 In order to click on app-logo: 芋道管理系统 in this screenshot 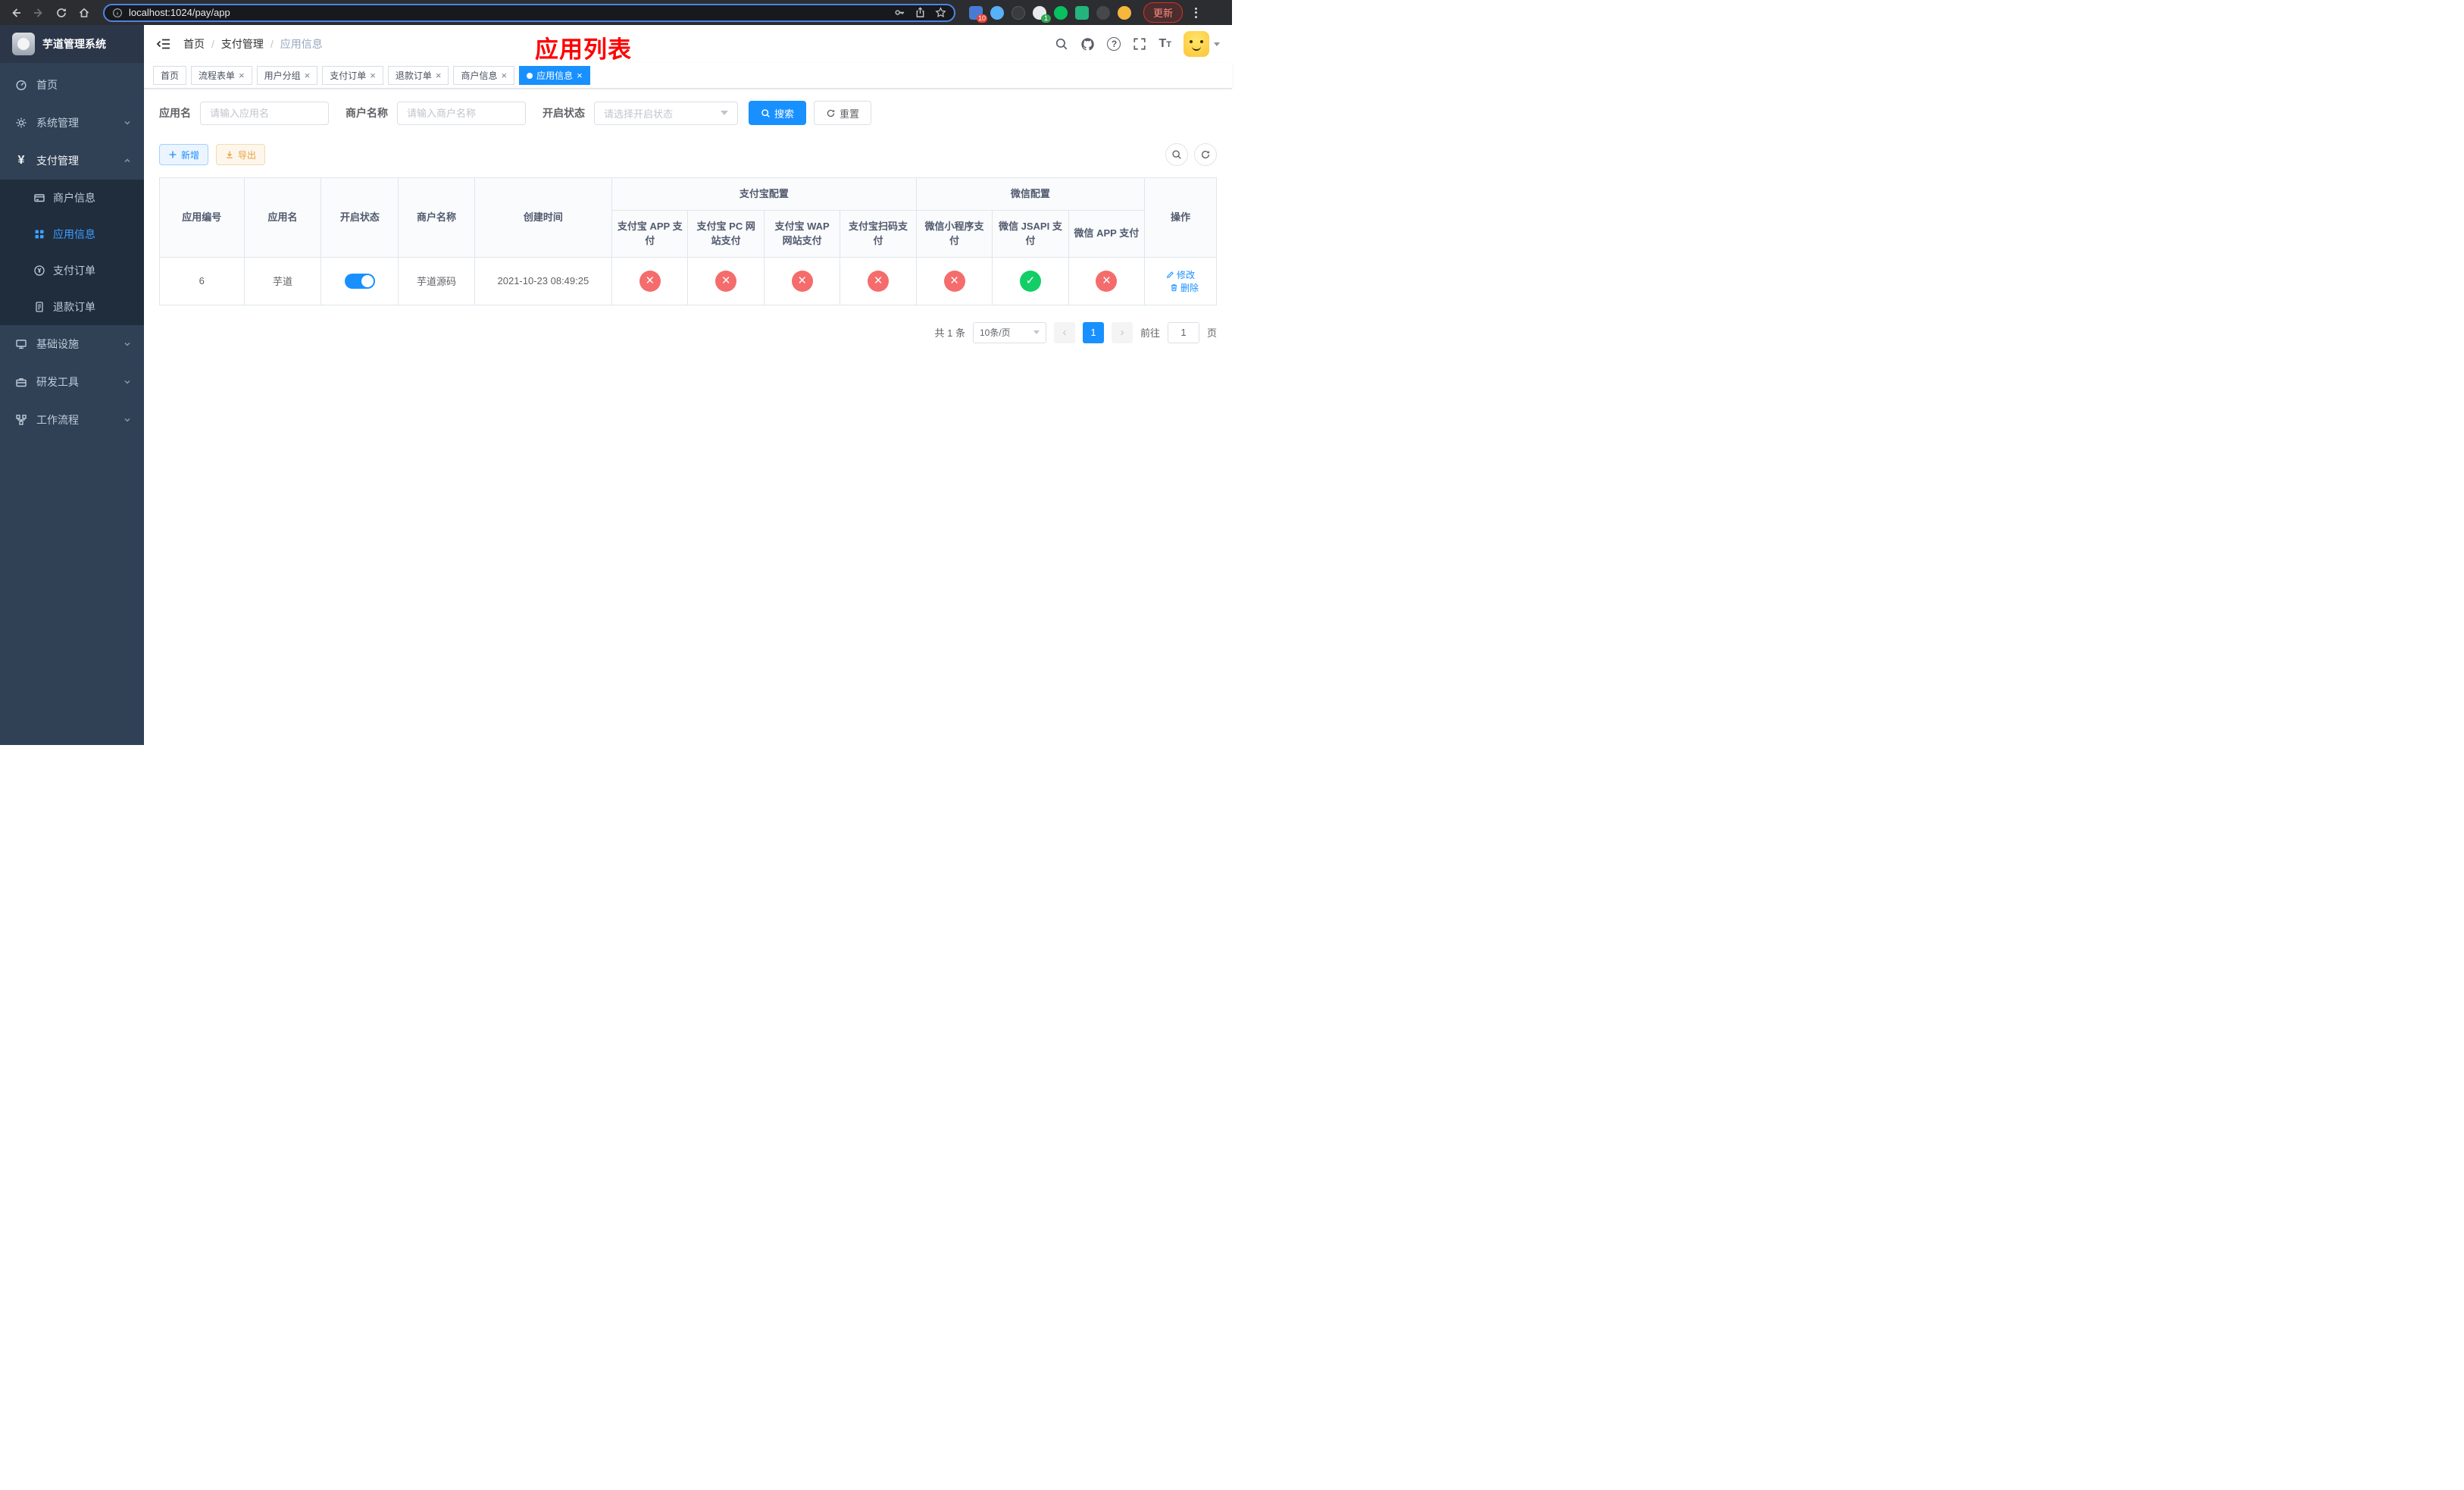, I will do `click(72, 44)`.